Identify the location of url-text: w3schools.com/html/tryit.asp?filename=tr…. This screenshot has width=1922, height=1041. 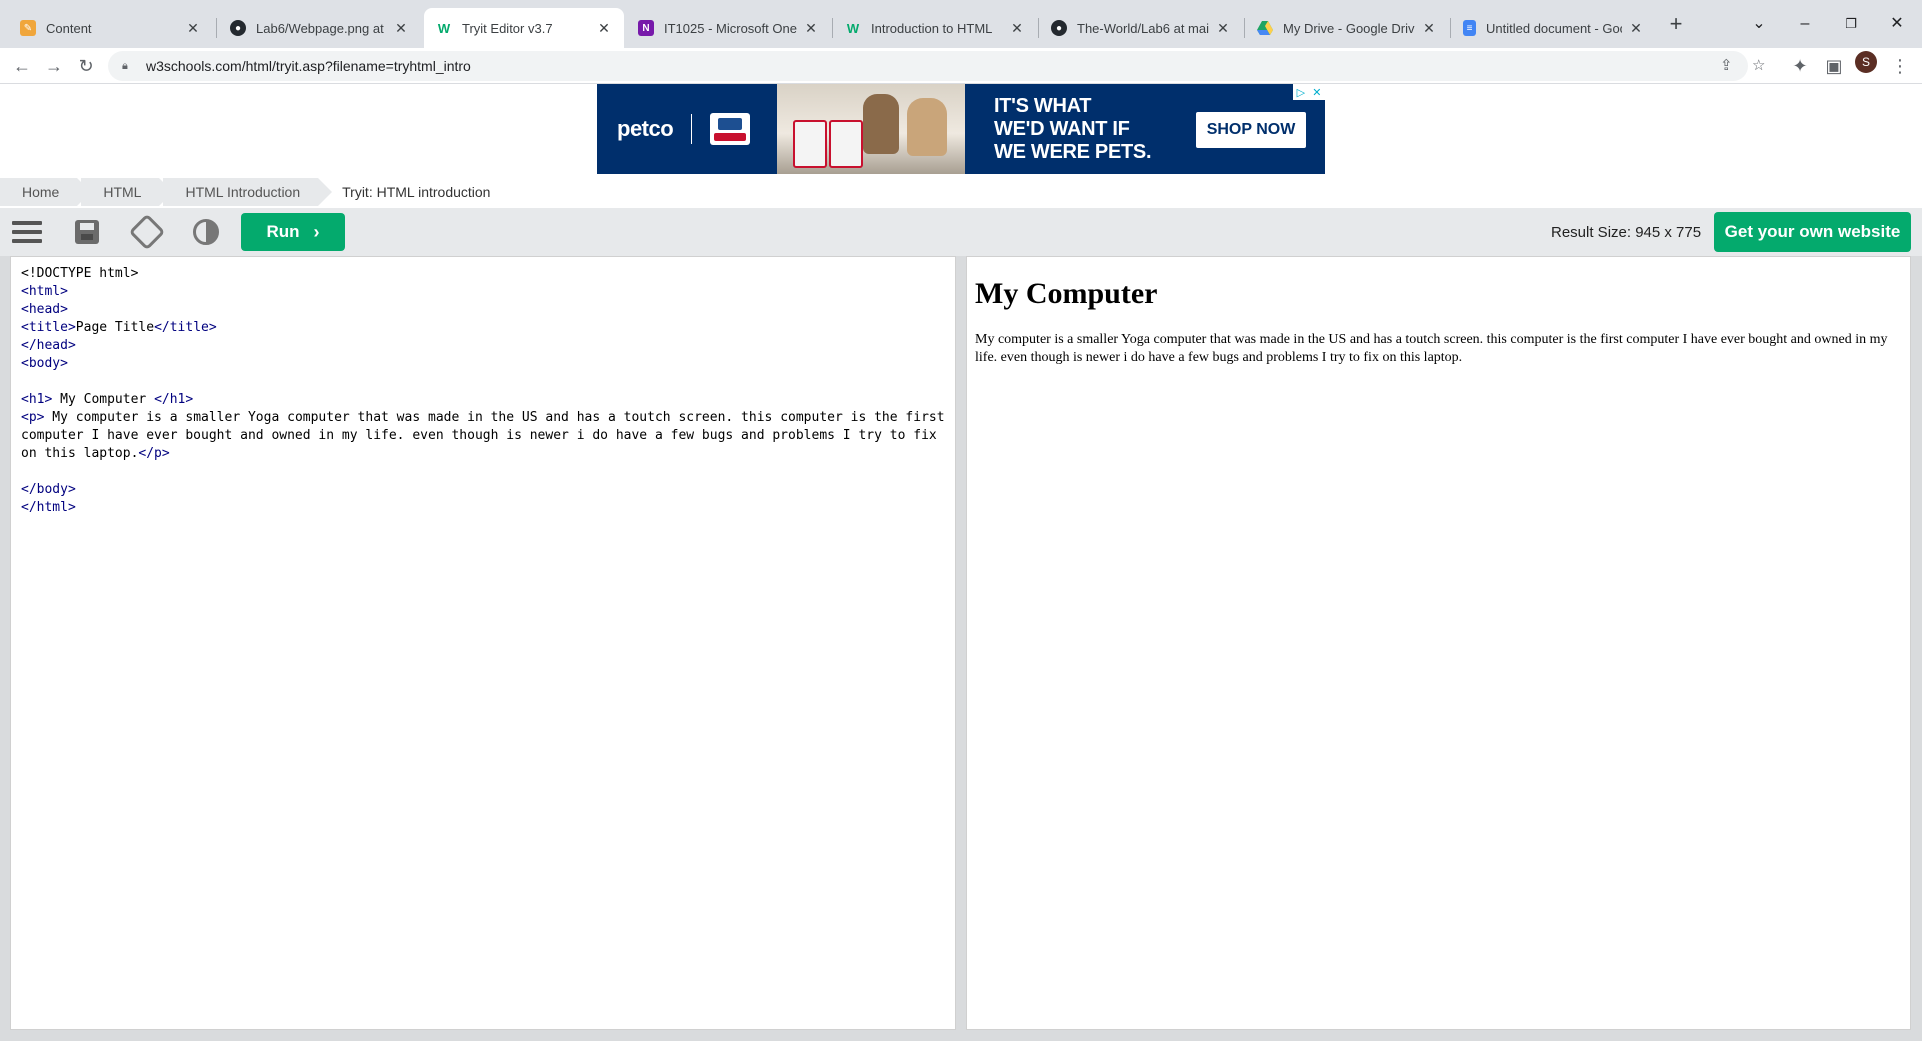
(308, 66).